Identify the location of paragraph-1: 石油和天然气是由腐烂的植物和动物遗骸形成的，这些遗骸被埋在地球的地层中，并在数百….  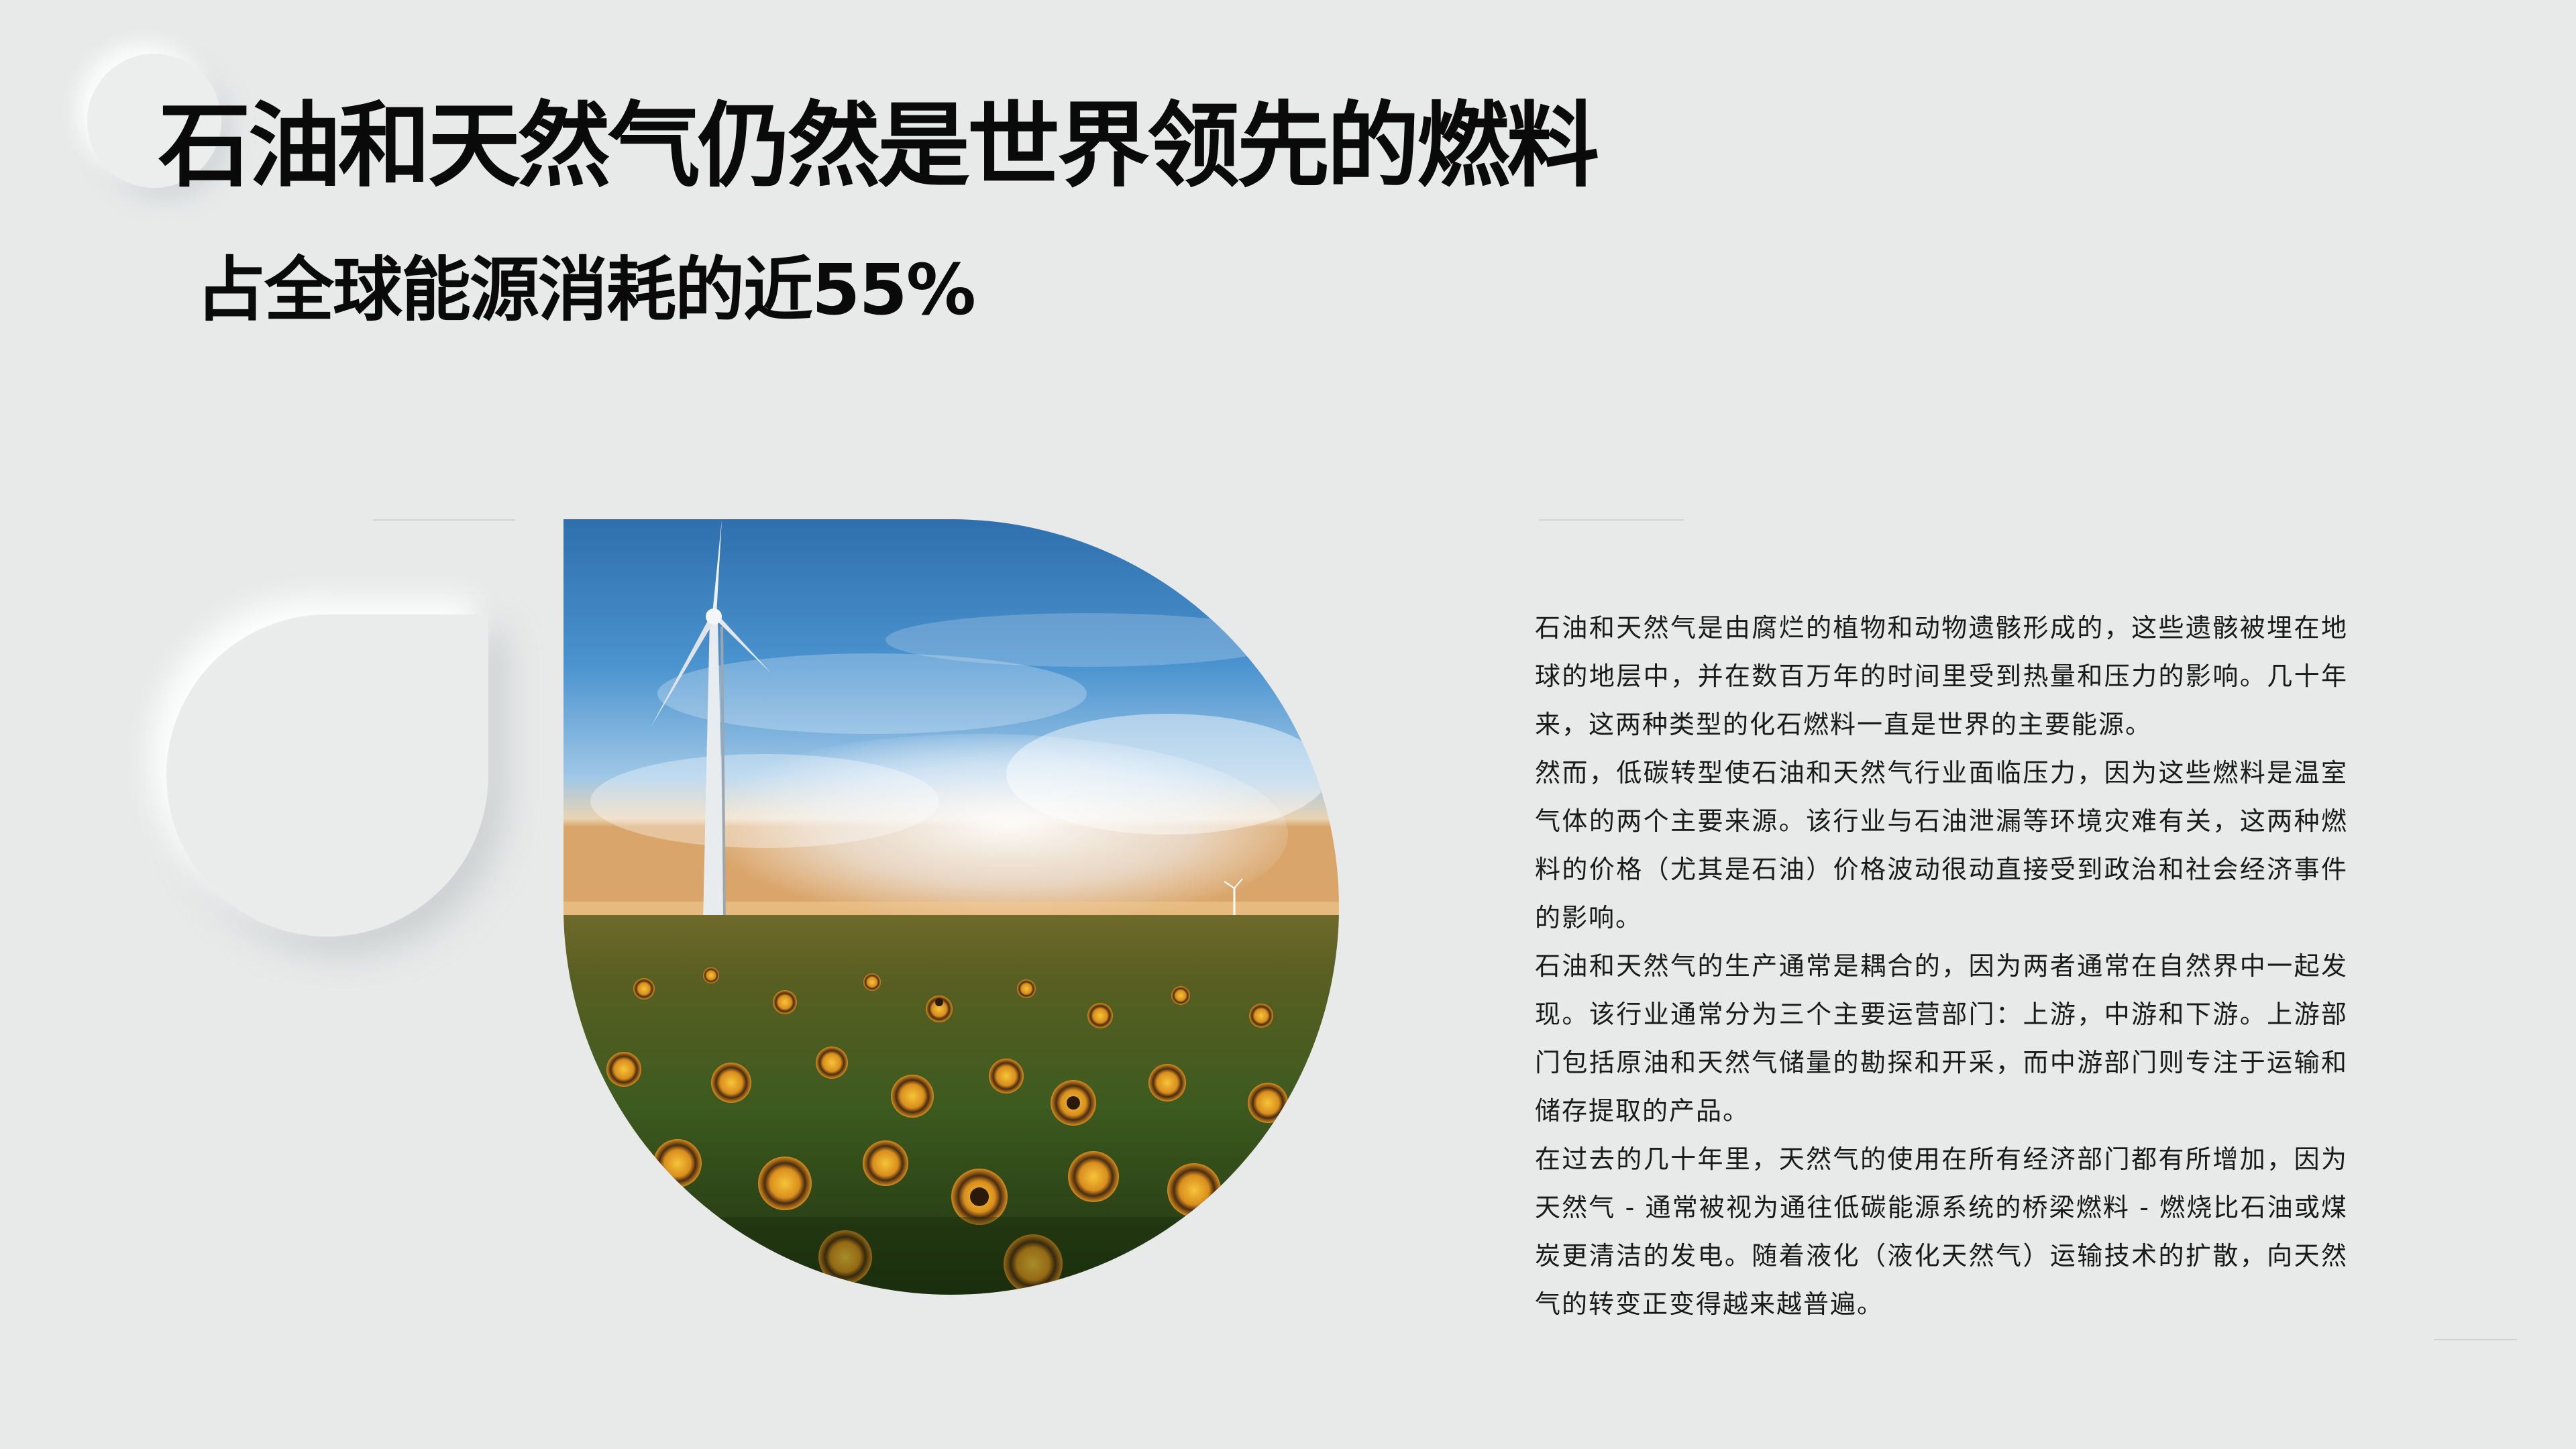
(1941, 676).